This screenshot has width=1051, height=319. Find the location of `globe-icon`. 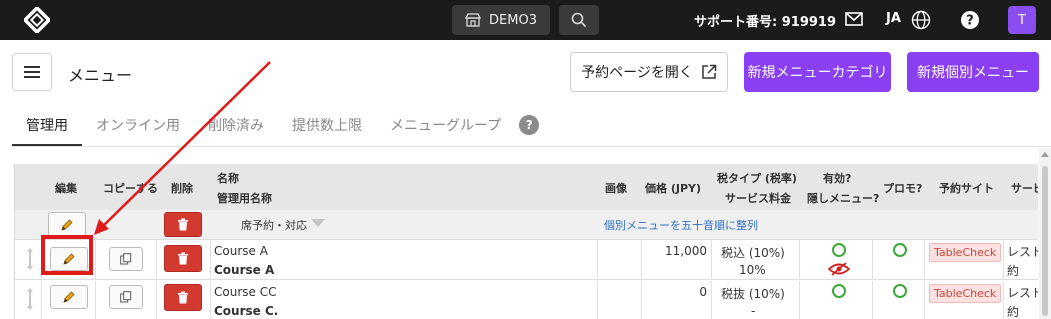

globe-icon is located at coordinates (921, 20).